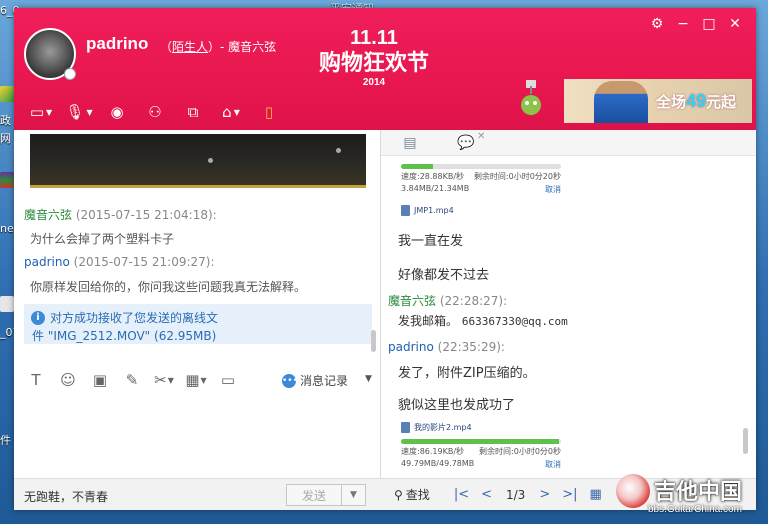 The width and height of the screenshot is (768, 524). What do you see at coordinates (70, 74) in the screenshot?
I see `status-badge` at bounding box center [70, 74].